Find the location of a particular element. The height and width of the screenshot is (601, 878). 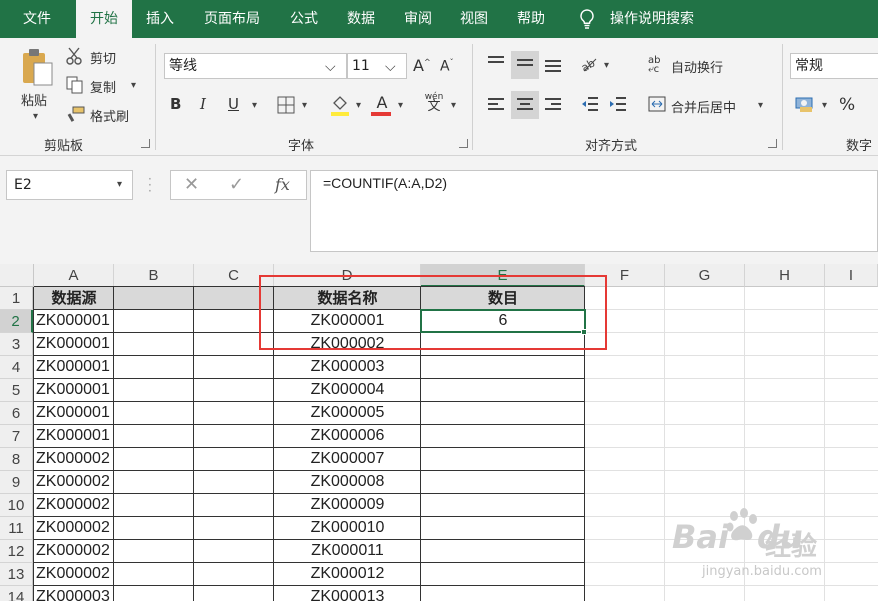

column-header-h: H is located at coordinates (785, 275).